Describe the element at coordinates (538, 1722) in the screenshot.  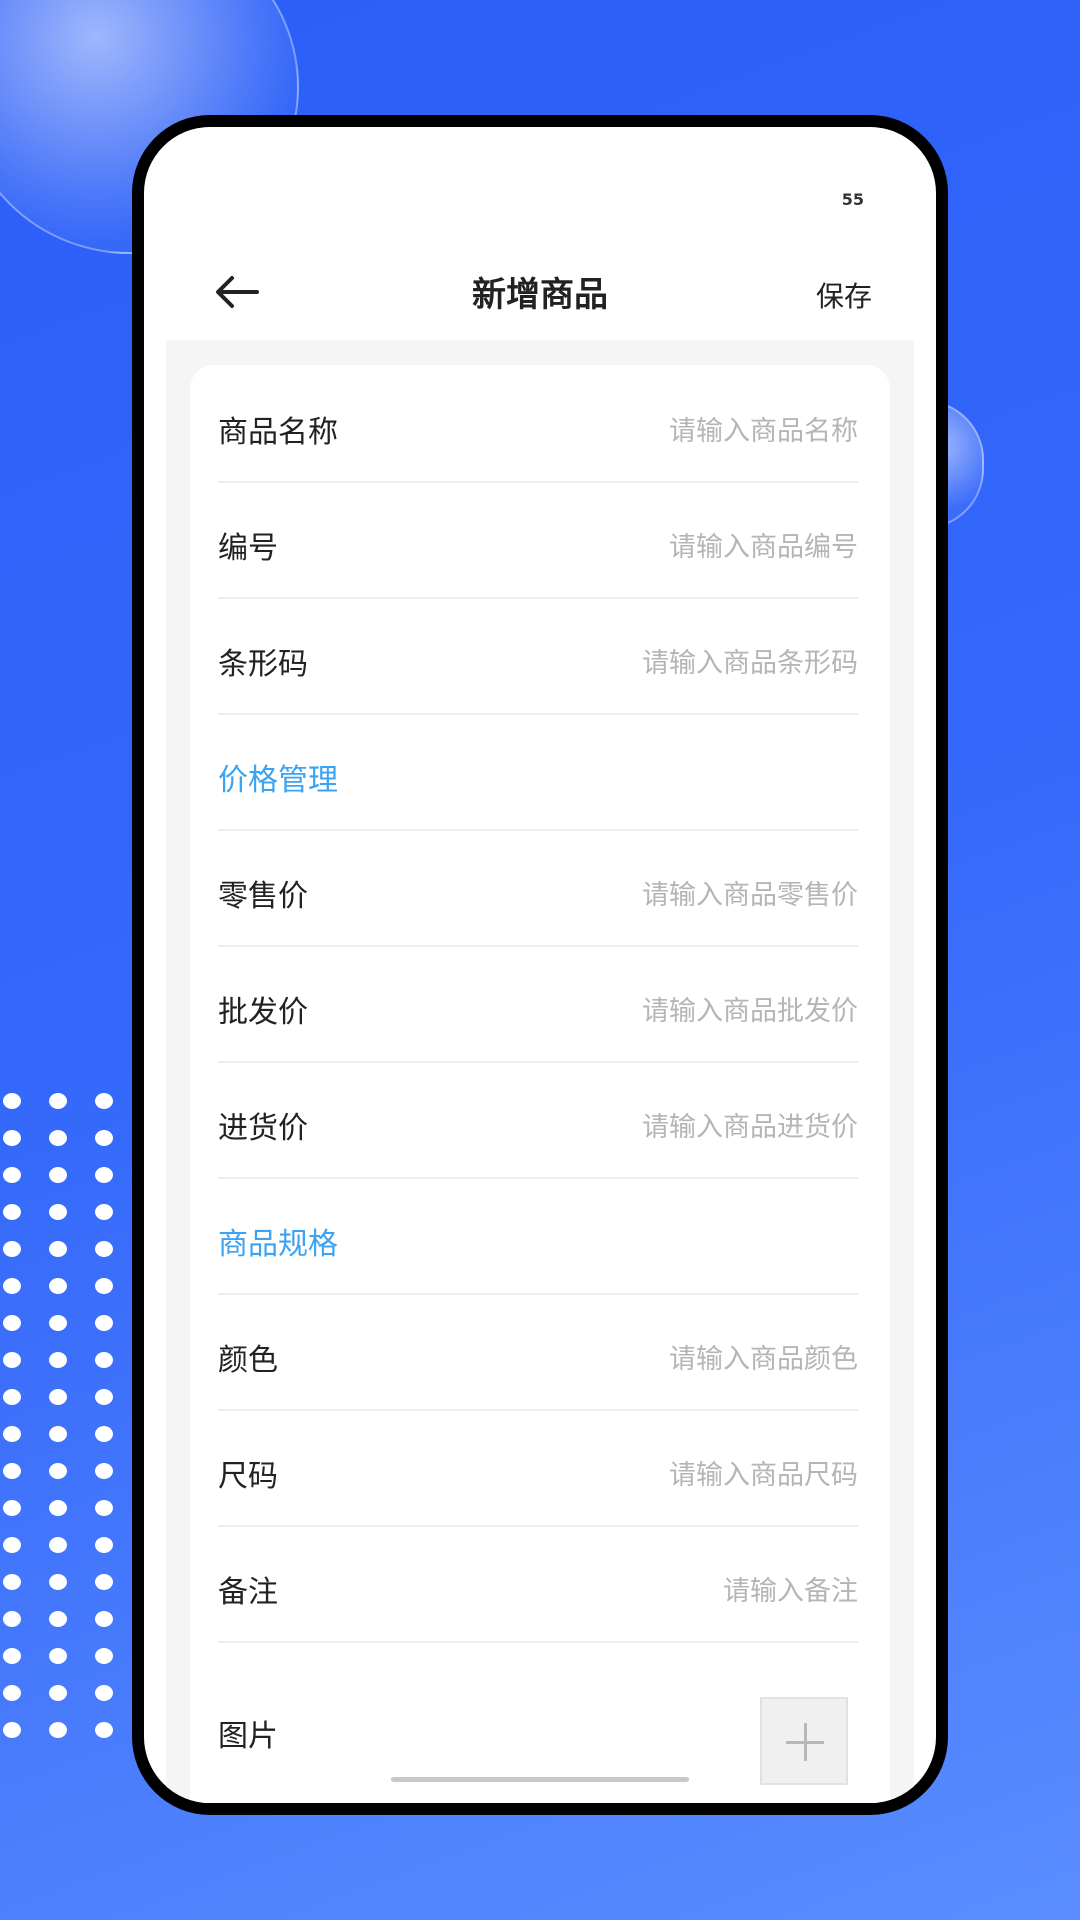
I see `image-upload-row: 图片` at that location.